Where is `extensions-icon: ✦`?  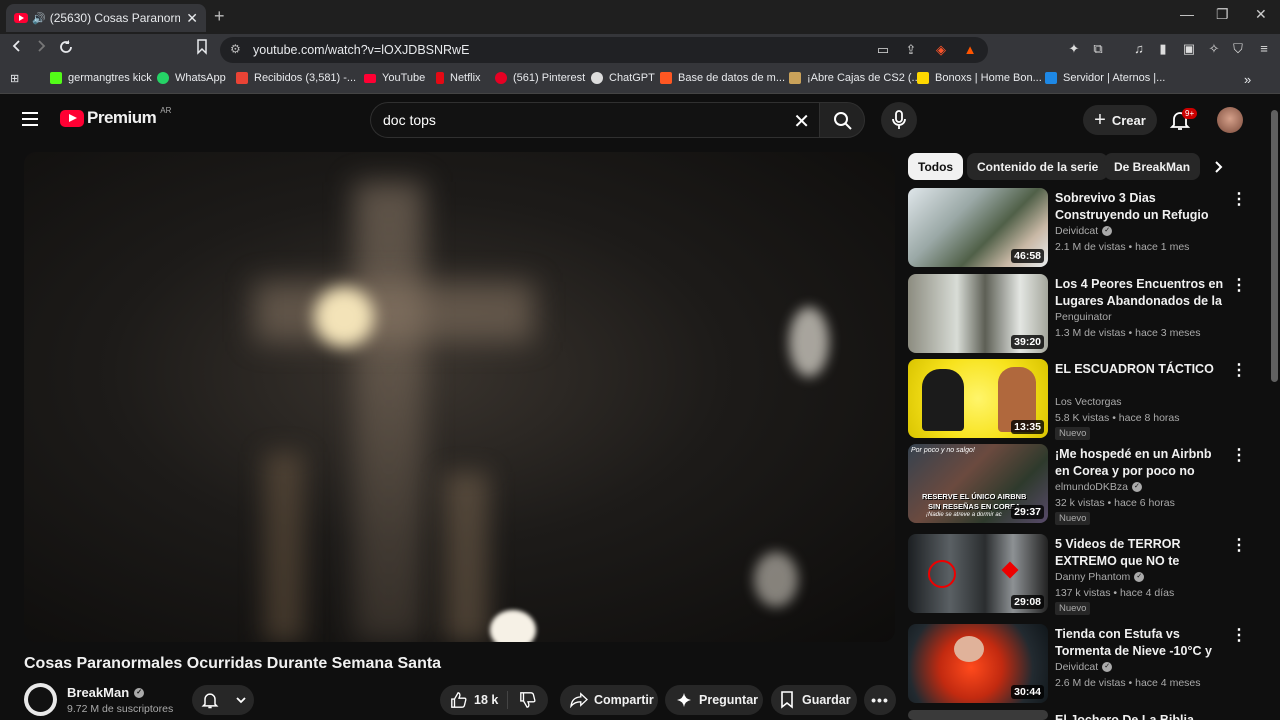
extensions-icon: ✦ is located at coordinates (1074, 49).